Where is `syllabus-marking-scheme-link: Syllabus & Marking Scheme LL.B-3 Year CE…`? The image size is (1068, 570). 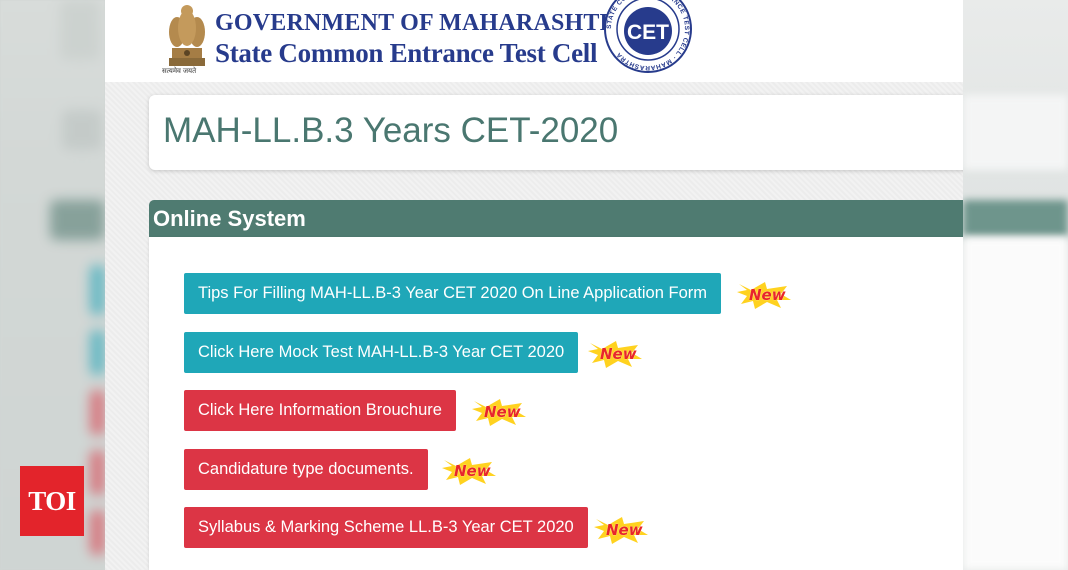 syllabus-marking-scheme-link: Syllabus & Marking Scheme LL.B-3 Year CE… is located at coordinates (386, 527).